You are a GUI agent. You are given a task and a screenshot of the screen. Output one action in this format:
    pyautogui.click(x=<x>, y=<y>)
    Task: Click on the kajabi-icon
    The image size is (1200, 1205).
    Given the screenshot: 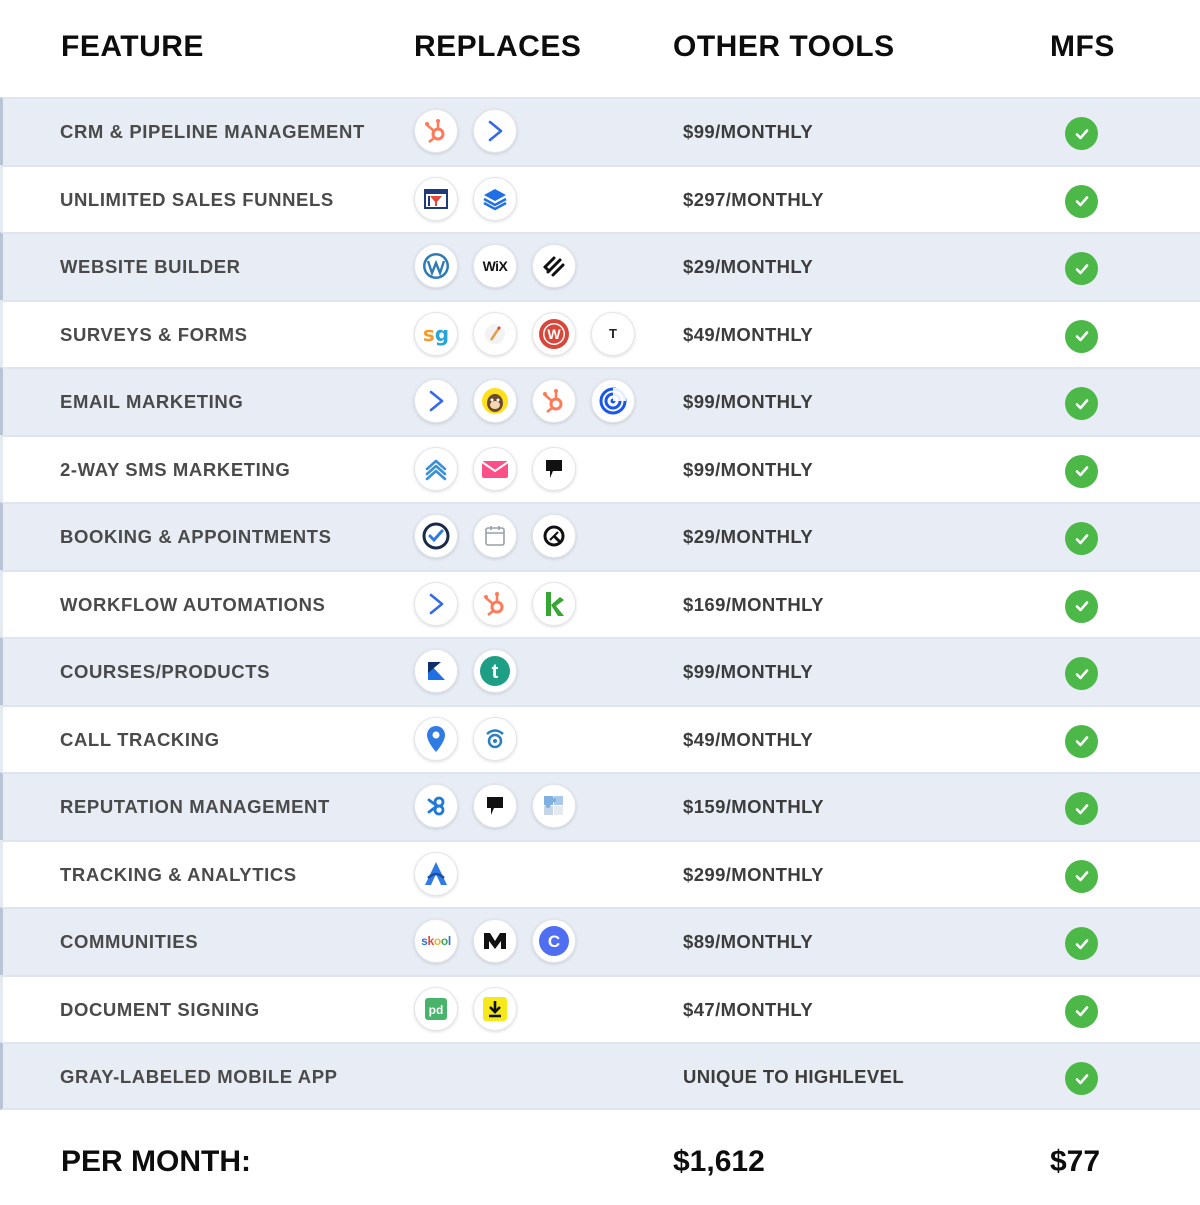 What is the action you would take?
    pyautogui.click(x=436, y=671)
    